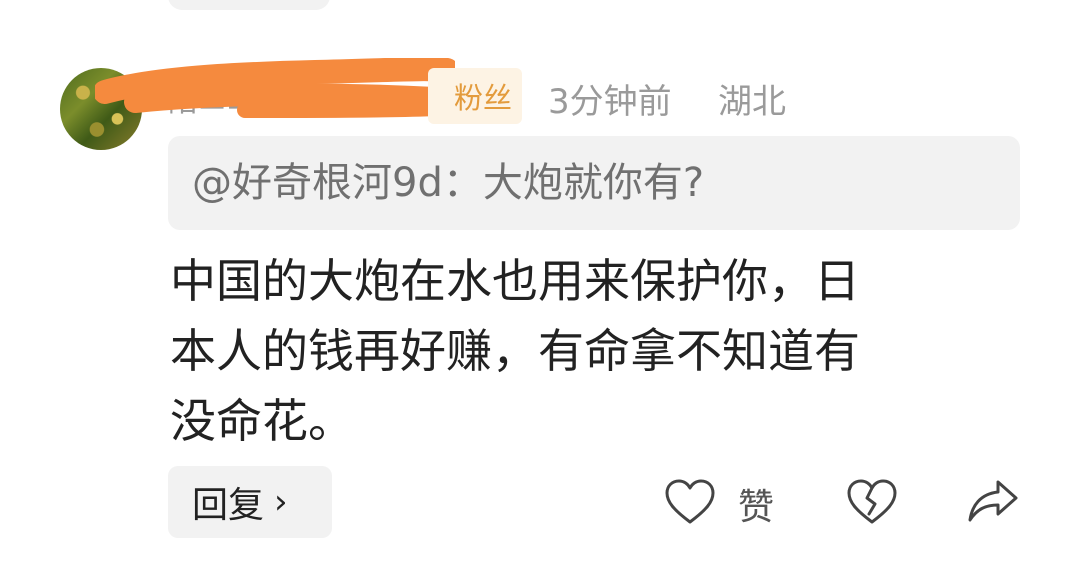 This screenshot has height=563, width=1080. What do you see at coordinates (872, 502) in the screenshot?
I see `broken-heart-icon` at bounding box center [872, 502].